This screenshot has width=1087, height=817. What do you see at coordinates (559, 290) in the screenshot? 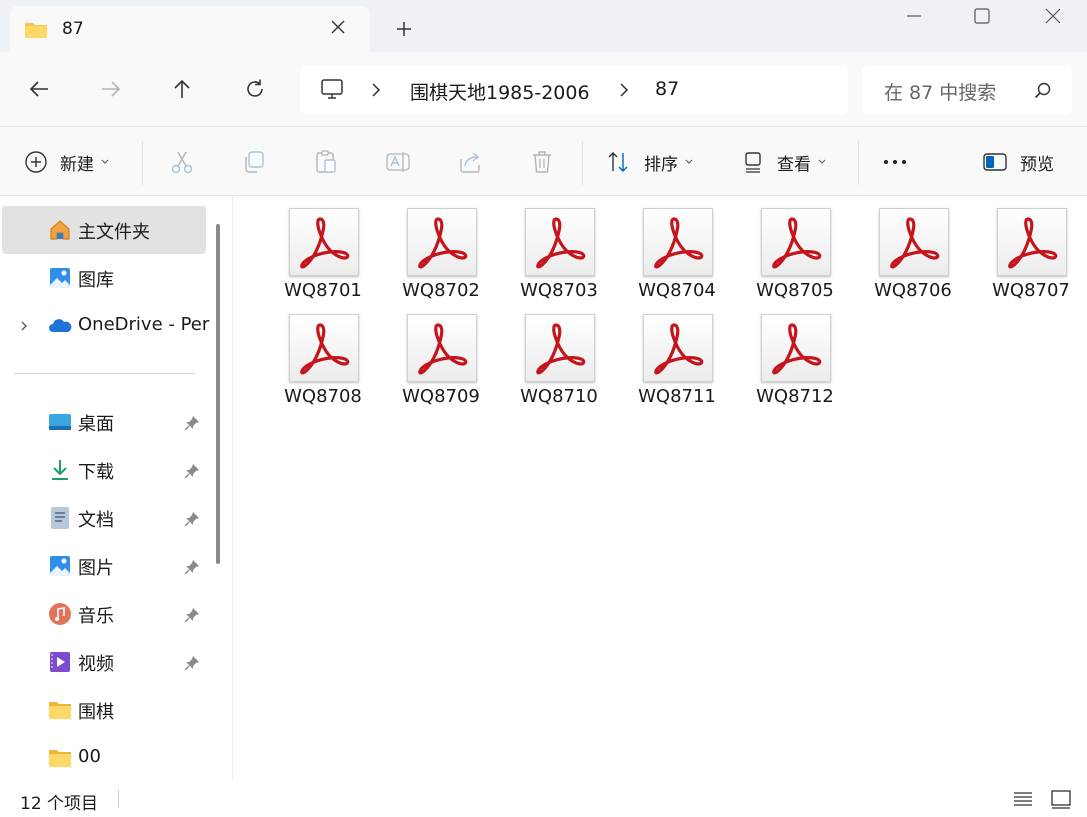
I see `file-name: WQ8703` at bounding box center [559, 290].